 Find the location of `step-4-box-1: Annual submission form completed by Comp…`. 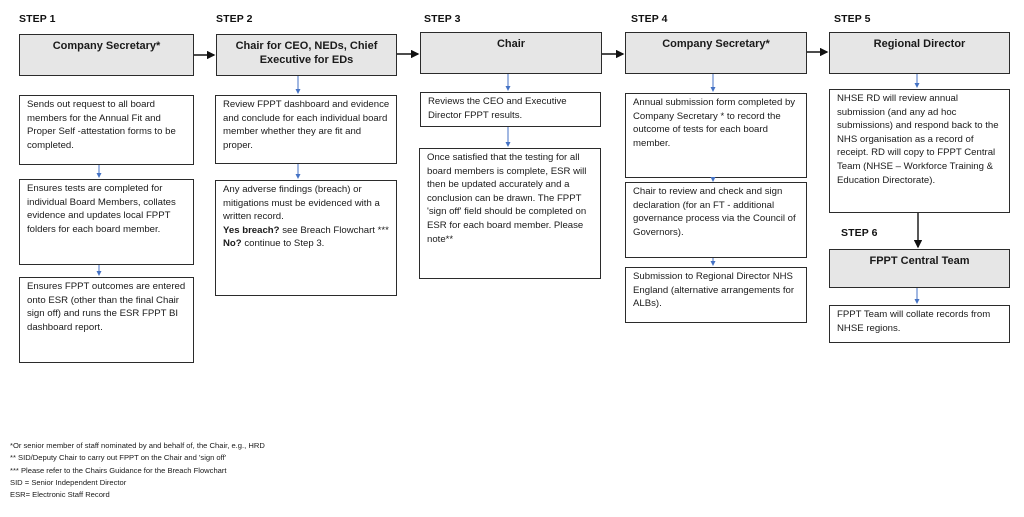

step-4-box-1: Annual submission form completed by Comp… is located at coordinates (716, 135).